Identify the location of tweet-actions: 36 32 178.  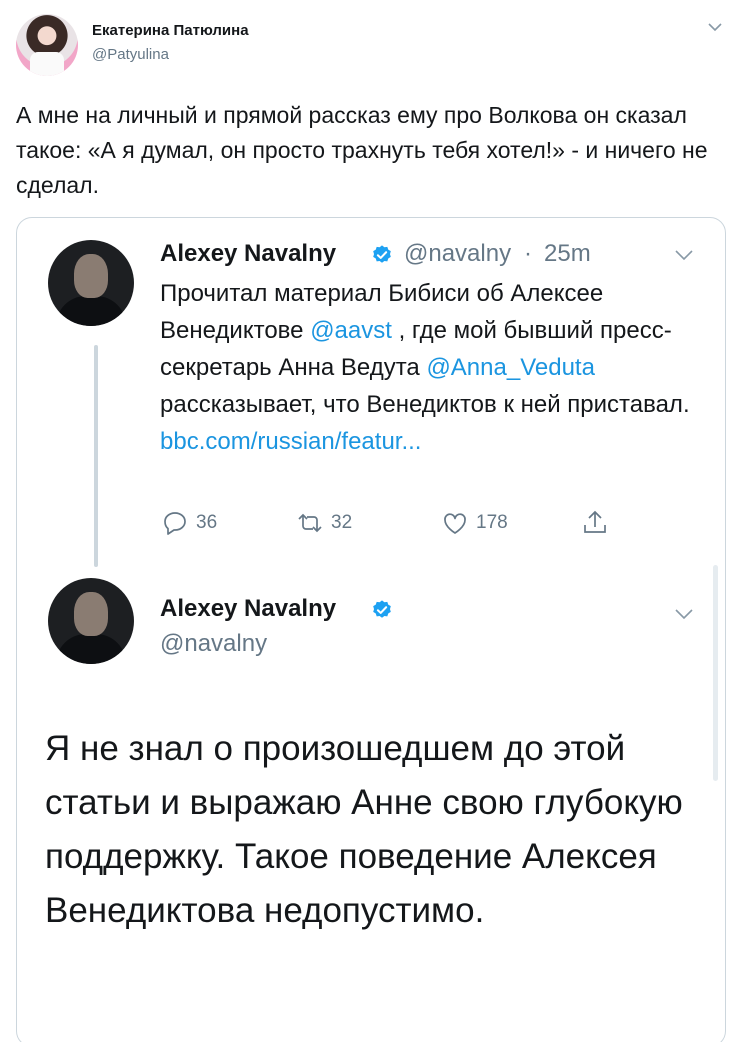
(390, 523).